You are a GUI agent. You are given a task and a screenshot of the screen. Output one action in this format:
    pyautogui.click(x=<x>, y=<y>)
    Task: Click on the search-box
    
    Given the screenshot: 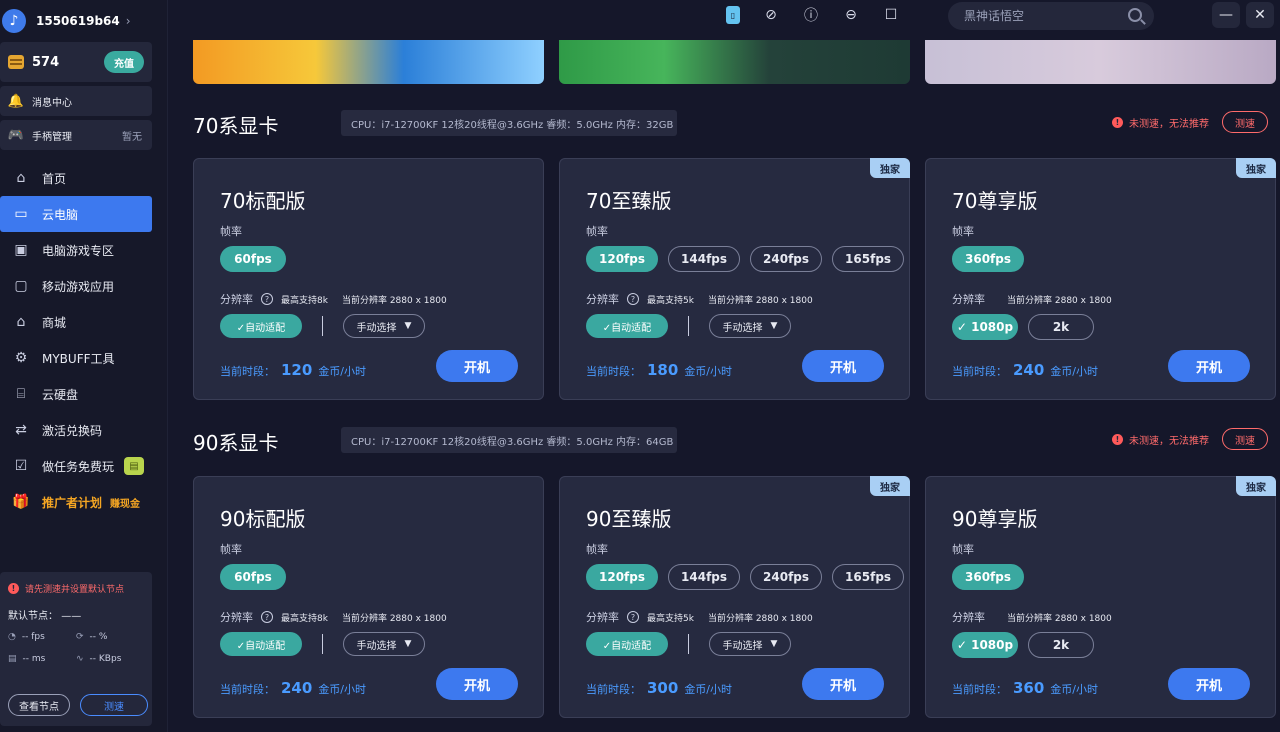 What is the action you would take?
    pyautogui.click(x=1051, y=16)
    